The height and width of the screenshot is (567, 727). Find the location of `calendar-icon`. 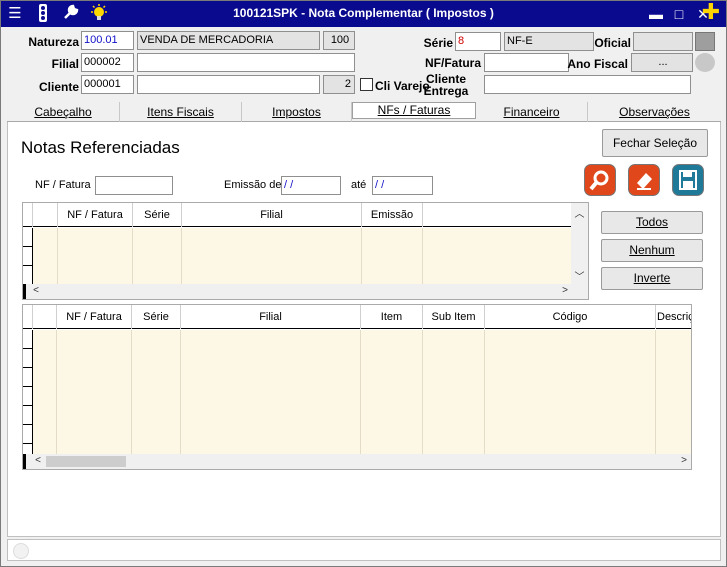

calendar-icon is located at coordinates (705, 62).